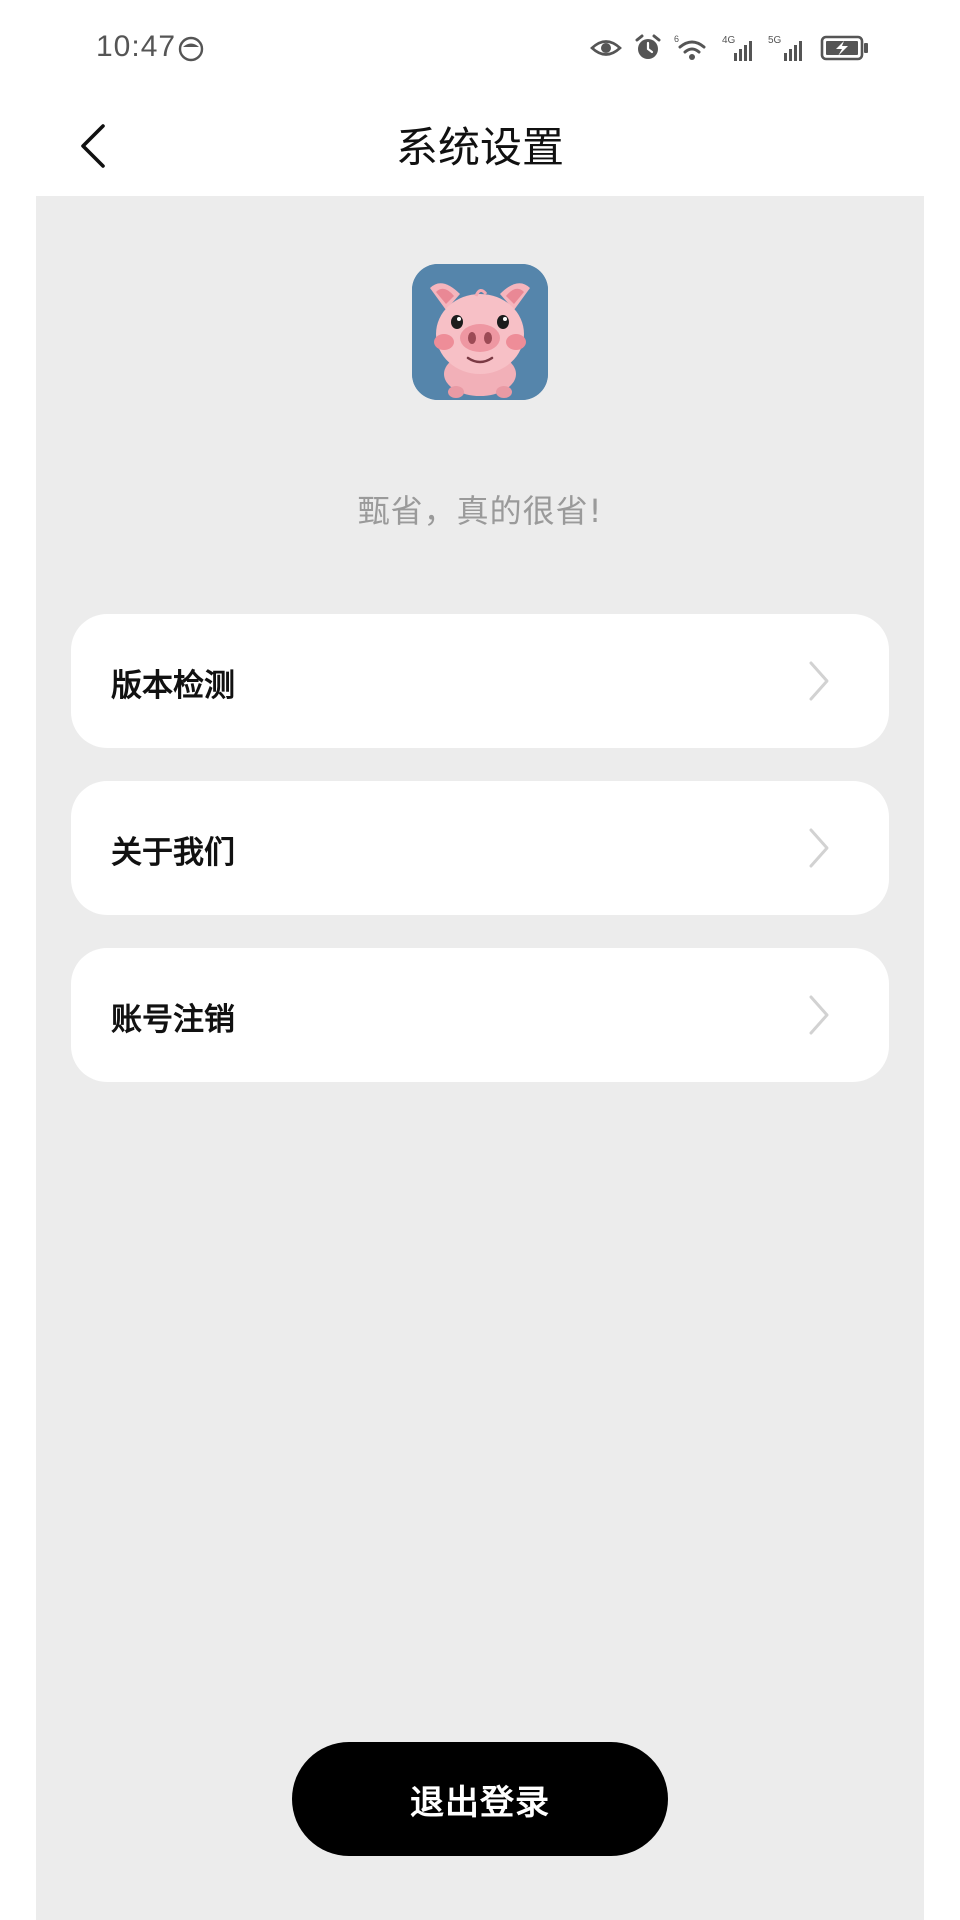 The width and height of the screenshot is (960, 1920). I want to click on wifi-icon: 6, so click(690, 47).